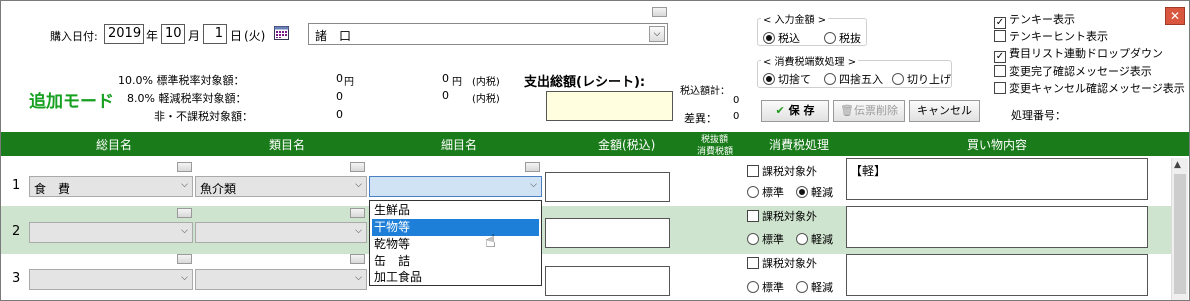 This screenshot has height=301, width=1190. Describe the element at coordinates (173, 34) in the screenshot. I see `month-input: 10` at that location.